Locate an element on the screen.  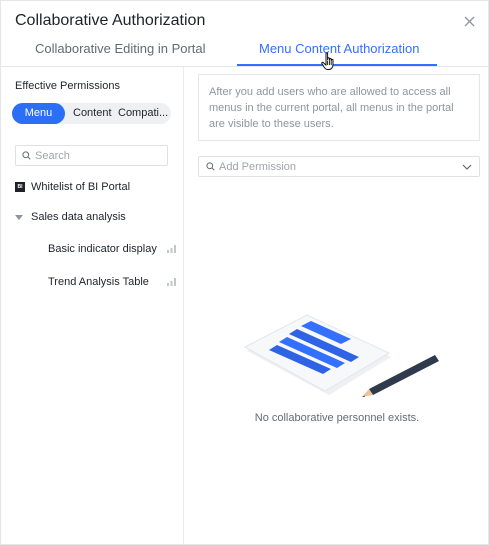
empty-state-message: No collaborative personnel exists. is located at coordinates (337, 418).